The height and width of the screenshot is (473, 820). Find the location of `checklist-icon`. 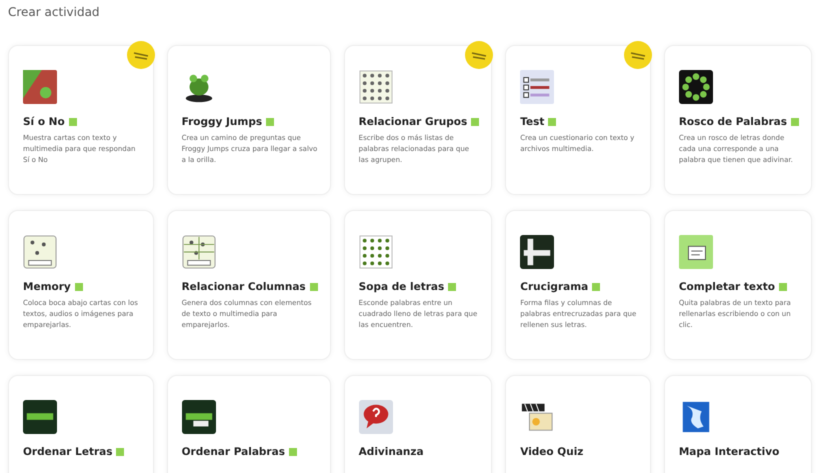

checklist-icon is located at coordinates (537, 87).